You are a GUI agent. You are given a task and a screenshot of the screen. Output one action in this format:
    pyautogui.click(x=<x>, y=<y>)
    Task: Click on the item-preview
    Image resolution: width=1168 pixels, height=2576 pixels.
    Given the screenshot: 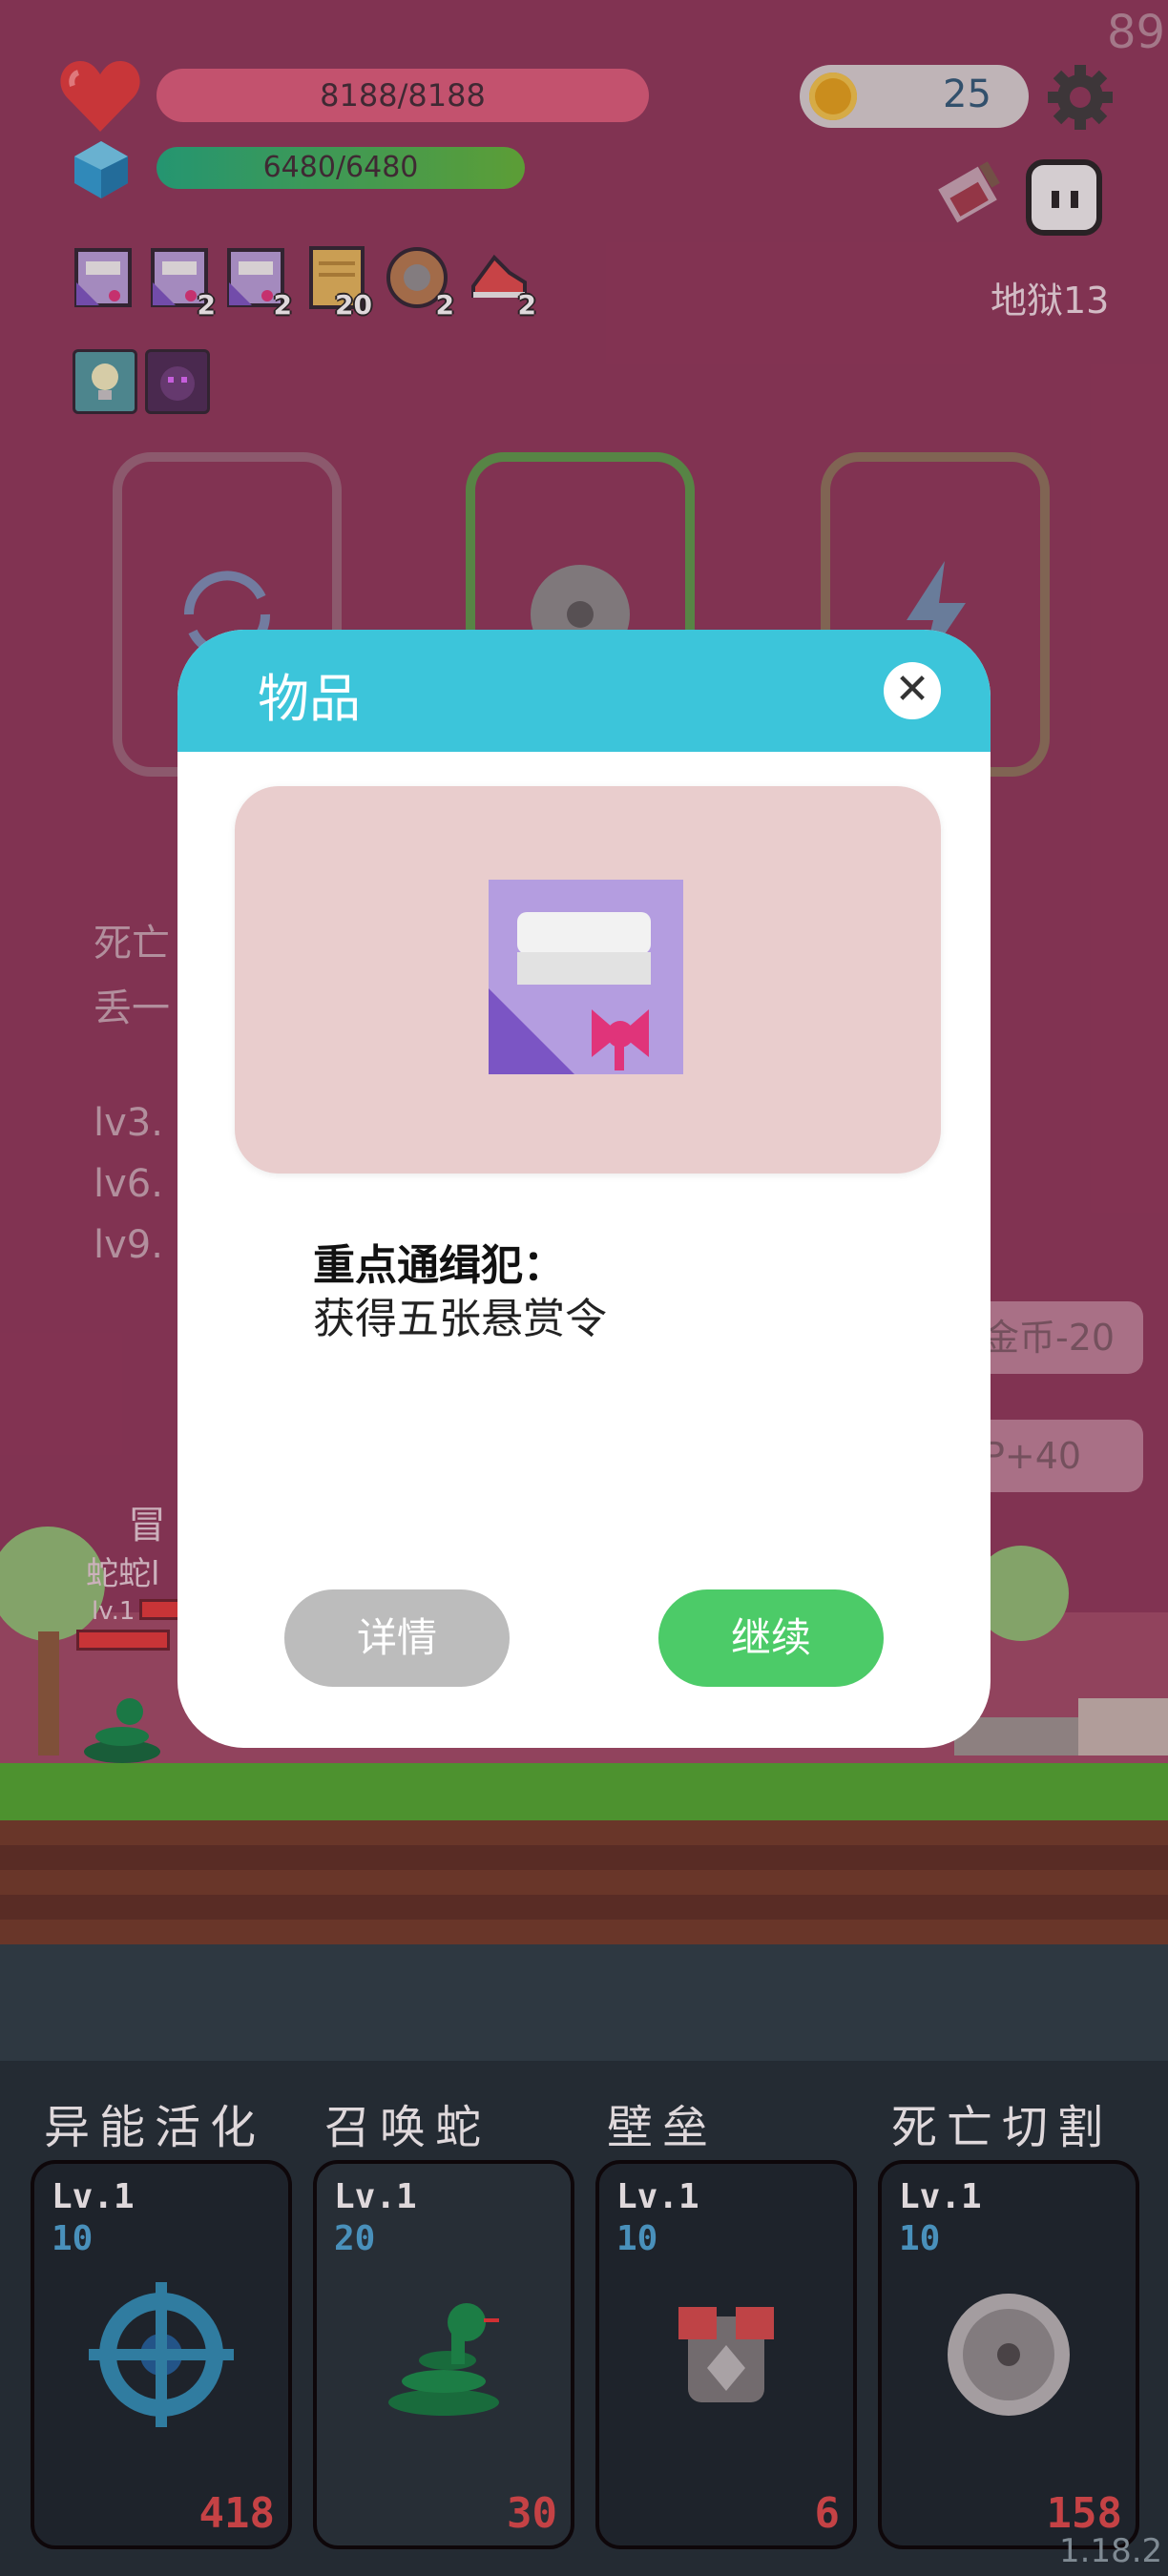 What is the action you would take?
    pyautogui.click(x=588, y=980)
    